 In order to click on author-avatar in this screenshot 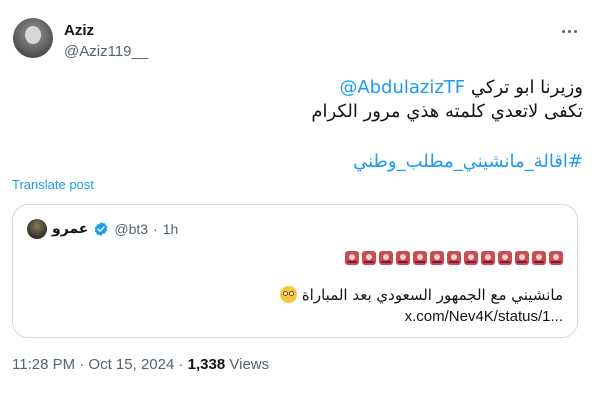, I will do `click(33, 38)`.